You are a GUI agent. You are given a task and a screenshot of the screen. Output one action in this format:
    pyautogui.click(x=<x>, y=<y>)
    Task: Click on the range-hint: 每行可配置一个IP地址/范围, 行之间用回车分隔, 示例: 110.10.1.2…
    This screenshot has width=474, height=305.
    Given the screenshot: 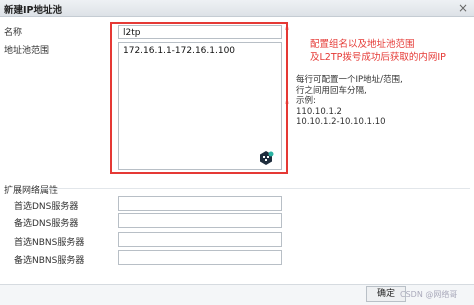 What is the action you would take?
    pyautogui.click(x=349, y=101)
    